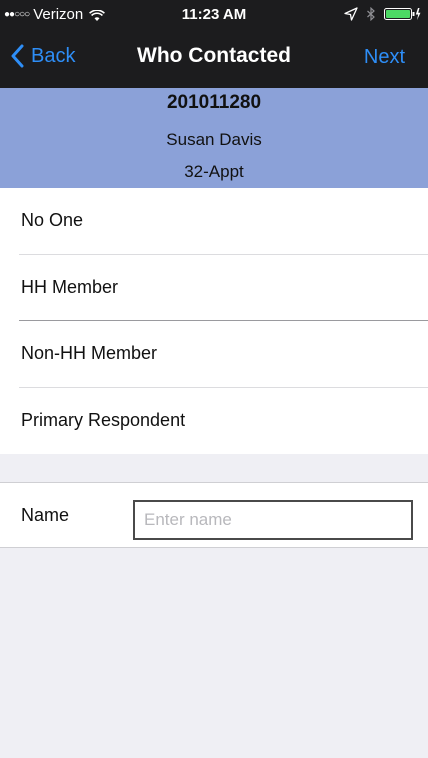 This screenshot has height=758, width=428. What do you see at coordinates (214, 288) in the screenshot?
I see `option-hh-member: HH Member` at bounding box center [214, 288].